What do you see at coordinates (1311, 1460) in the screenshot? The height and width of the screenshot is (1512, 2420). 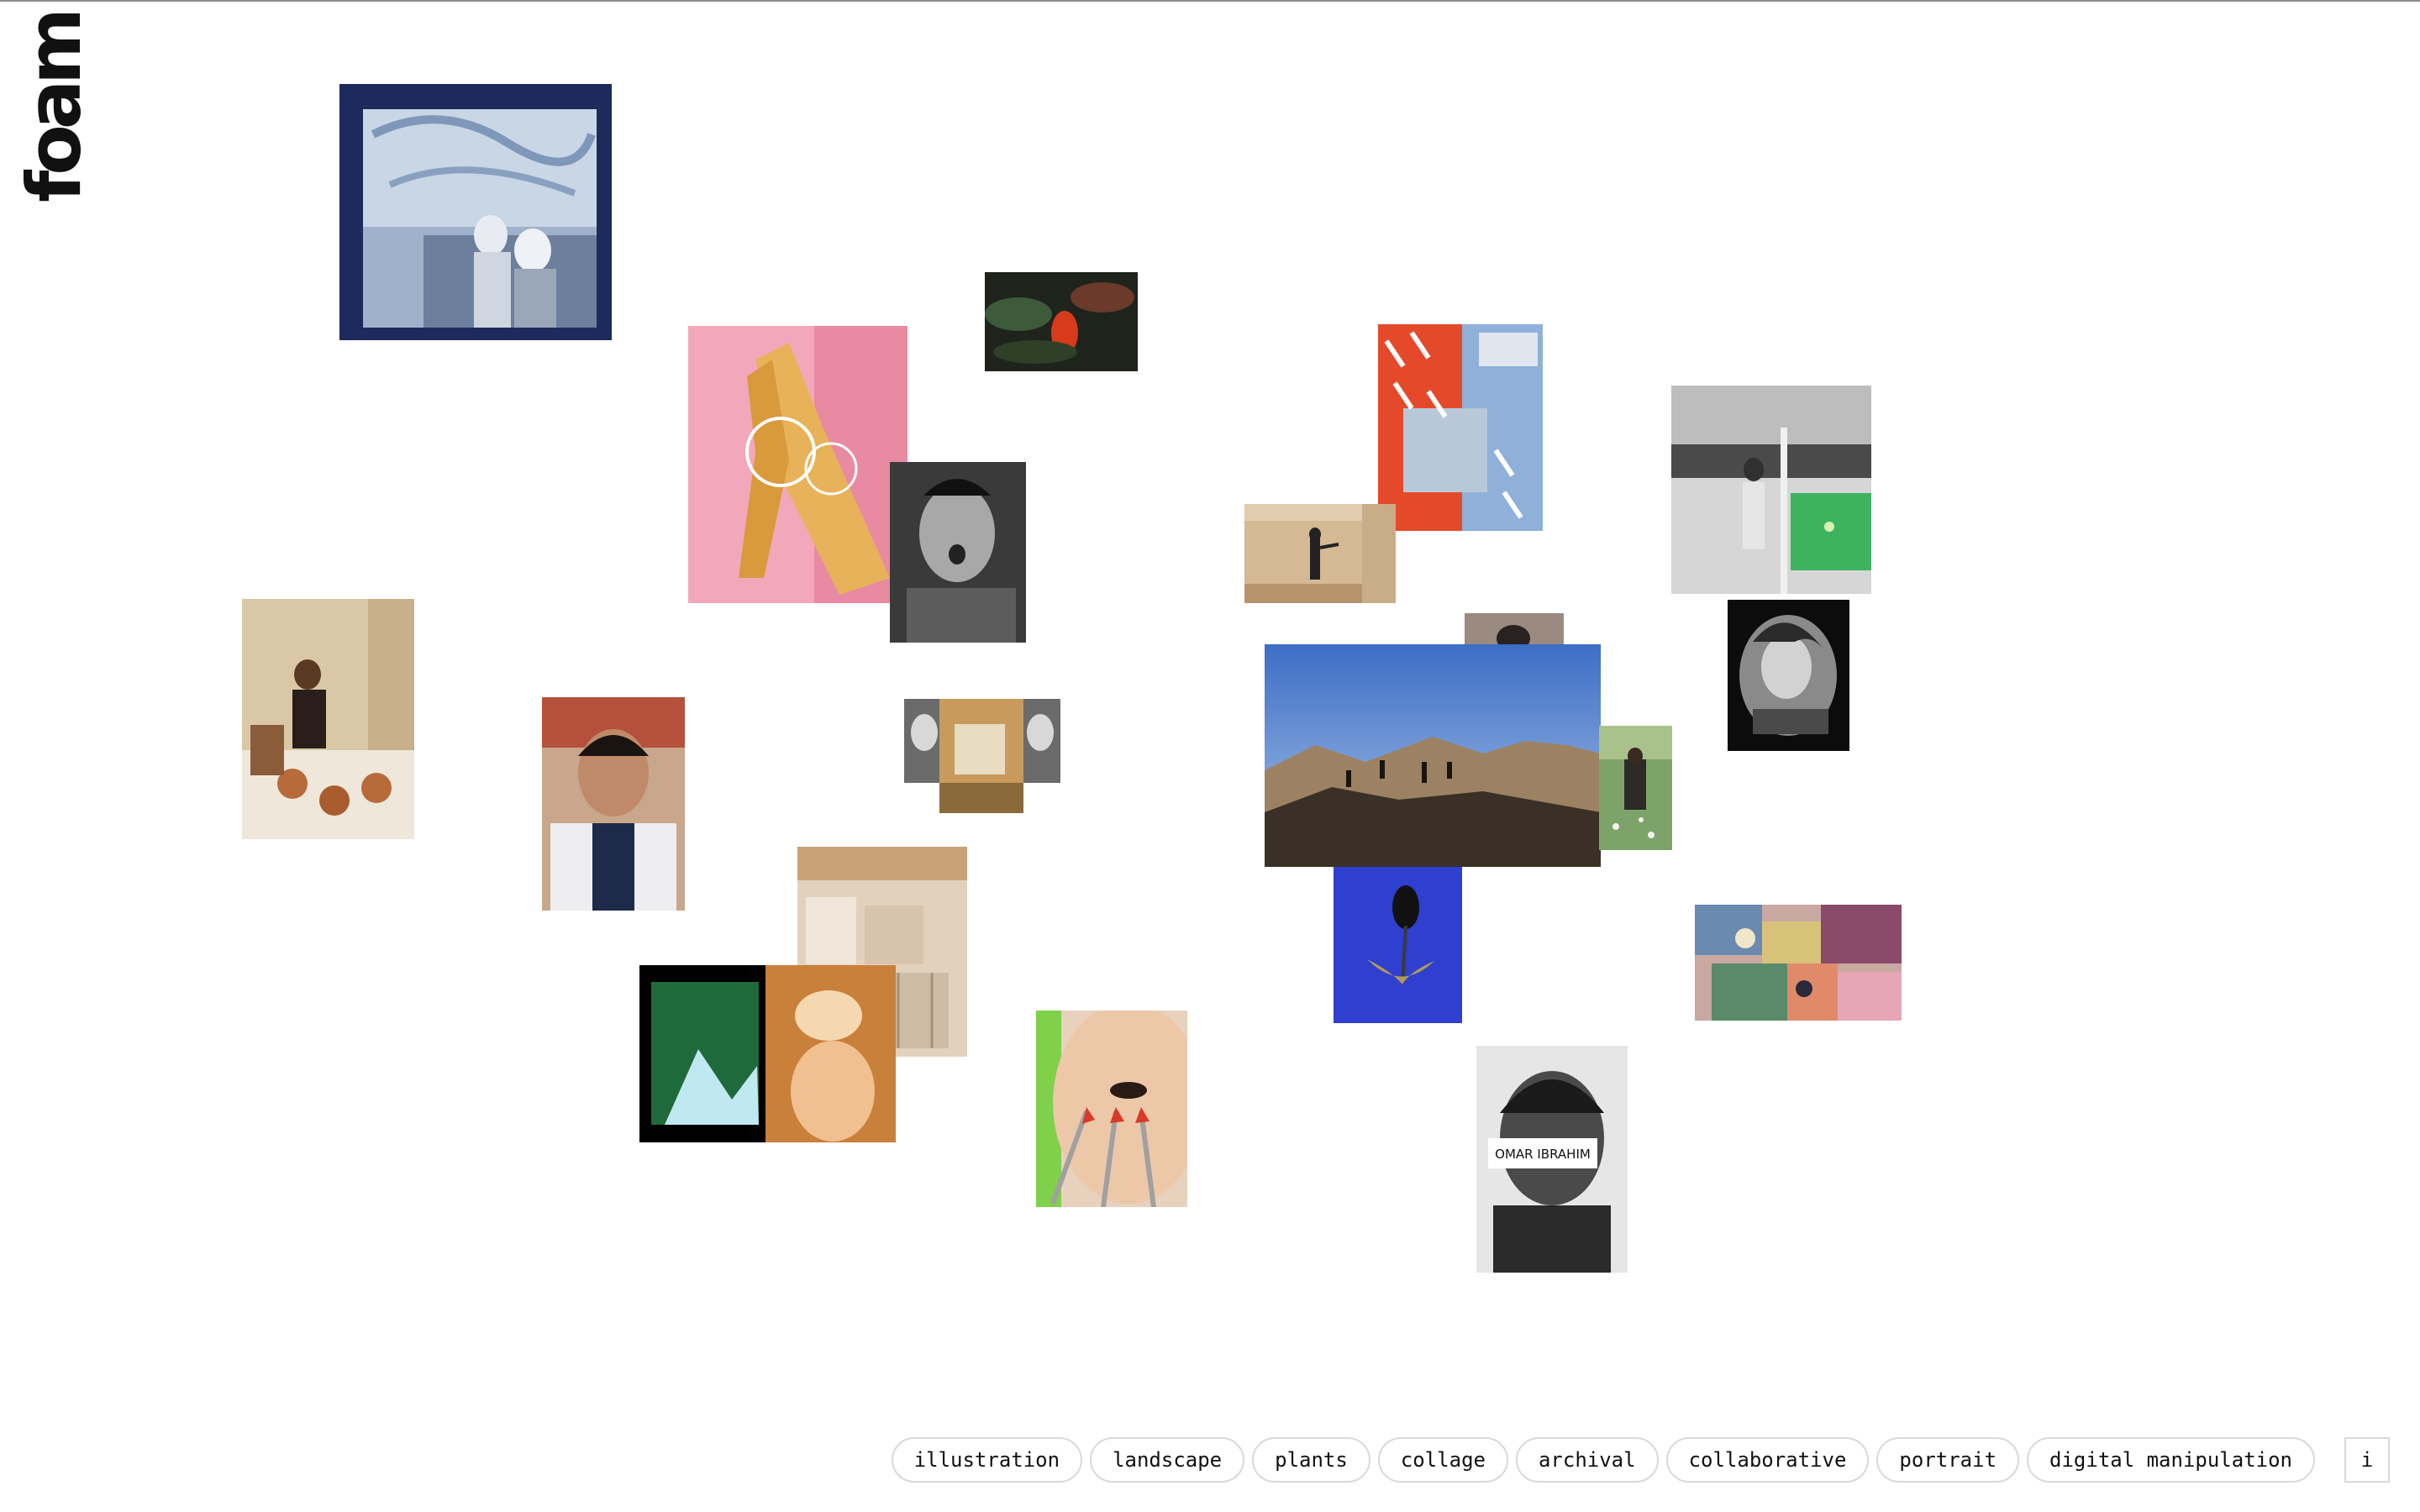 I see `tag-plants: plants` at bounding box center [1311, 1460].